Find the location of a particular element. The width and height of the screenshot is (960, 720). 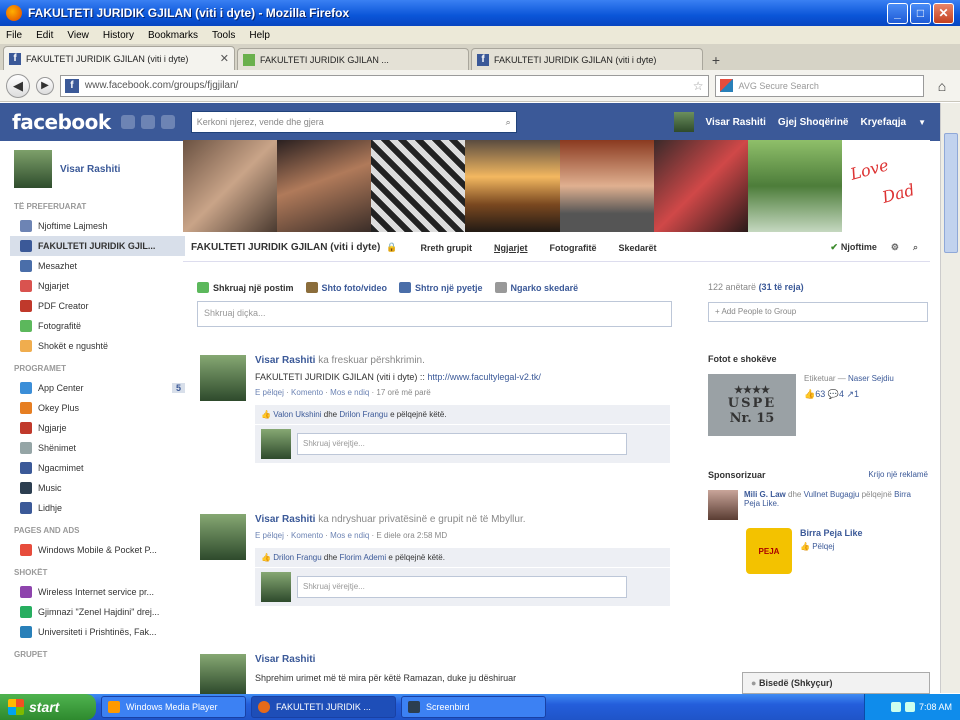

ad-other-name: Vullnet Bugagju is located at coordinates (832, 494).